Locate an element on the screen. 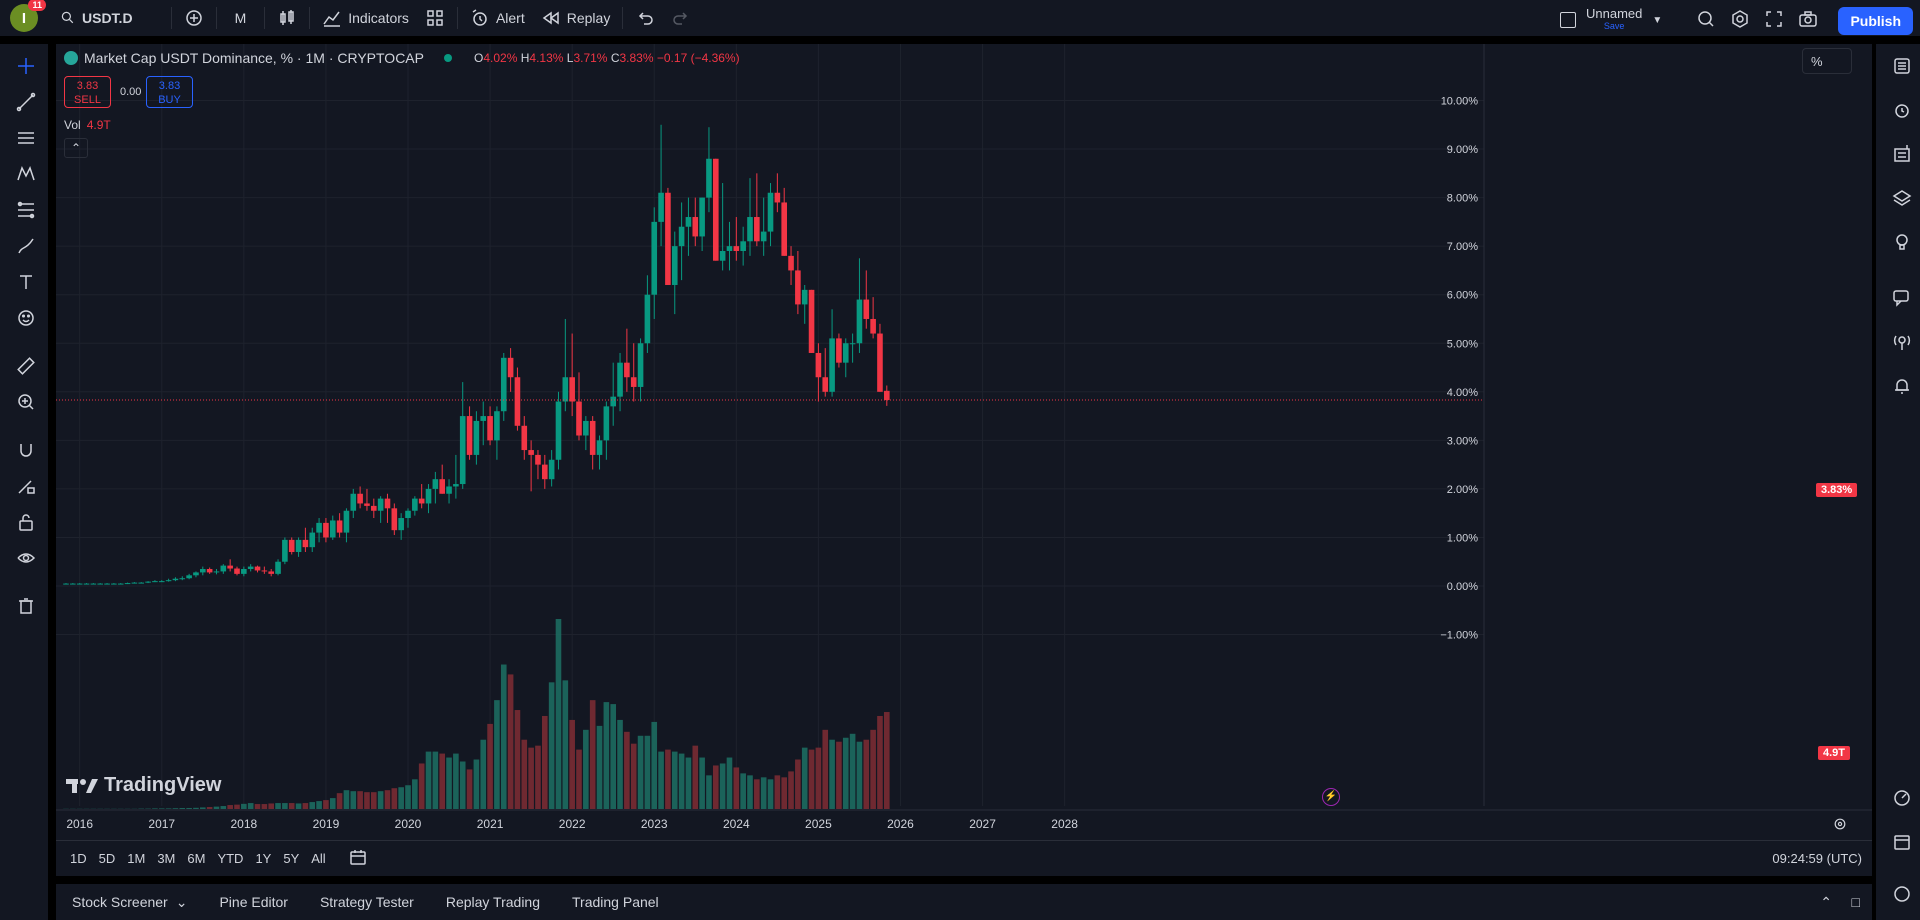 This screenshot has height=920, width=1920. chevron-down-icon: ⌄ is located at coordinates (182, 902).